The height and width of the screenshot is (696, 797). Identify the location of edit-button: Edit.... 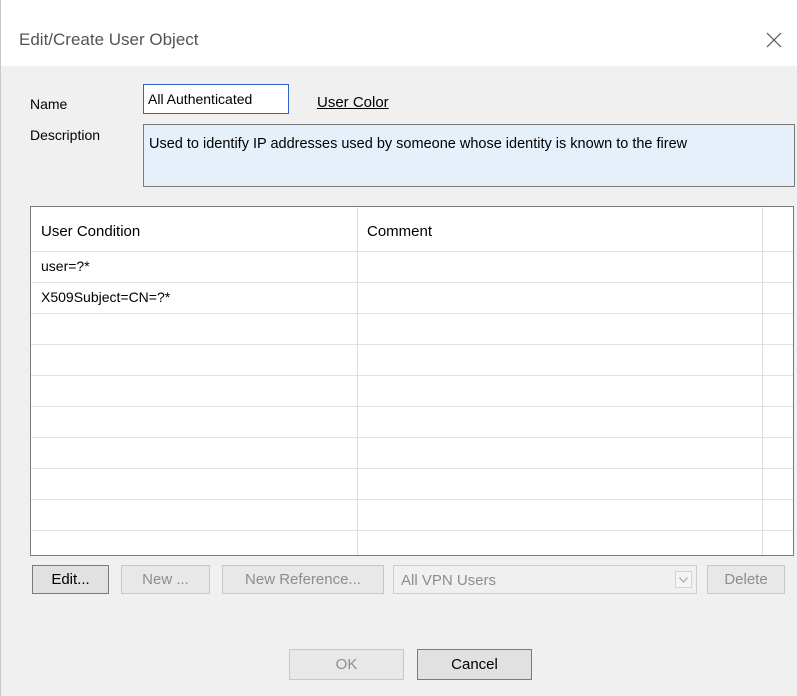
(70, 579).